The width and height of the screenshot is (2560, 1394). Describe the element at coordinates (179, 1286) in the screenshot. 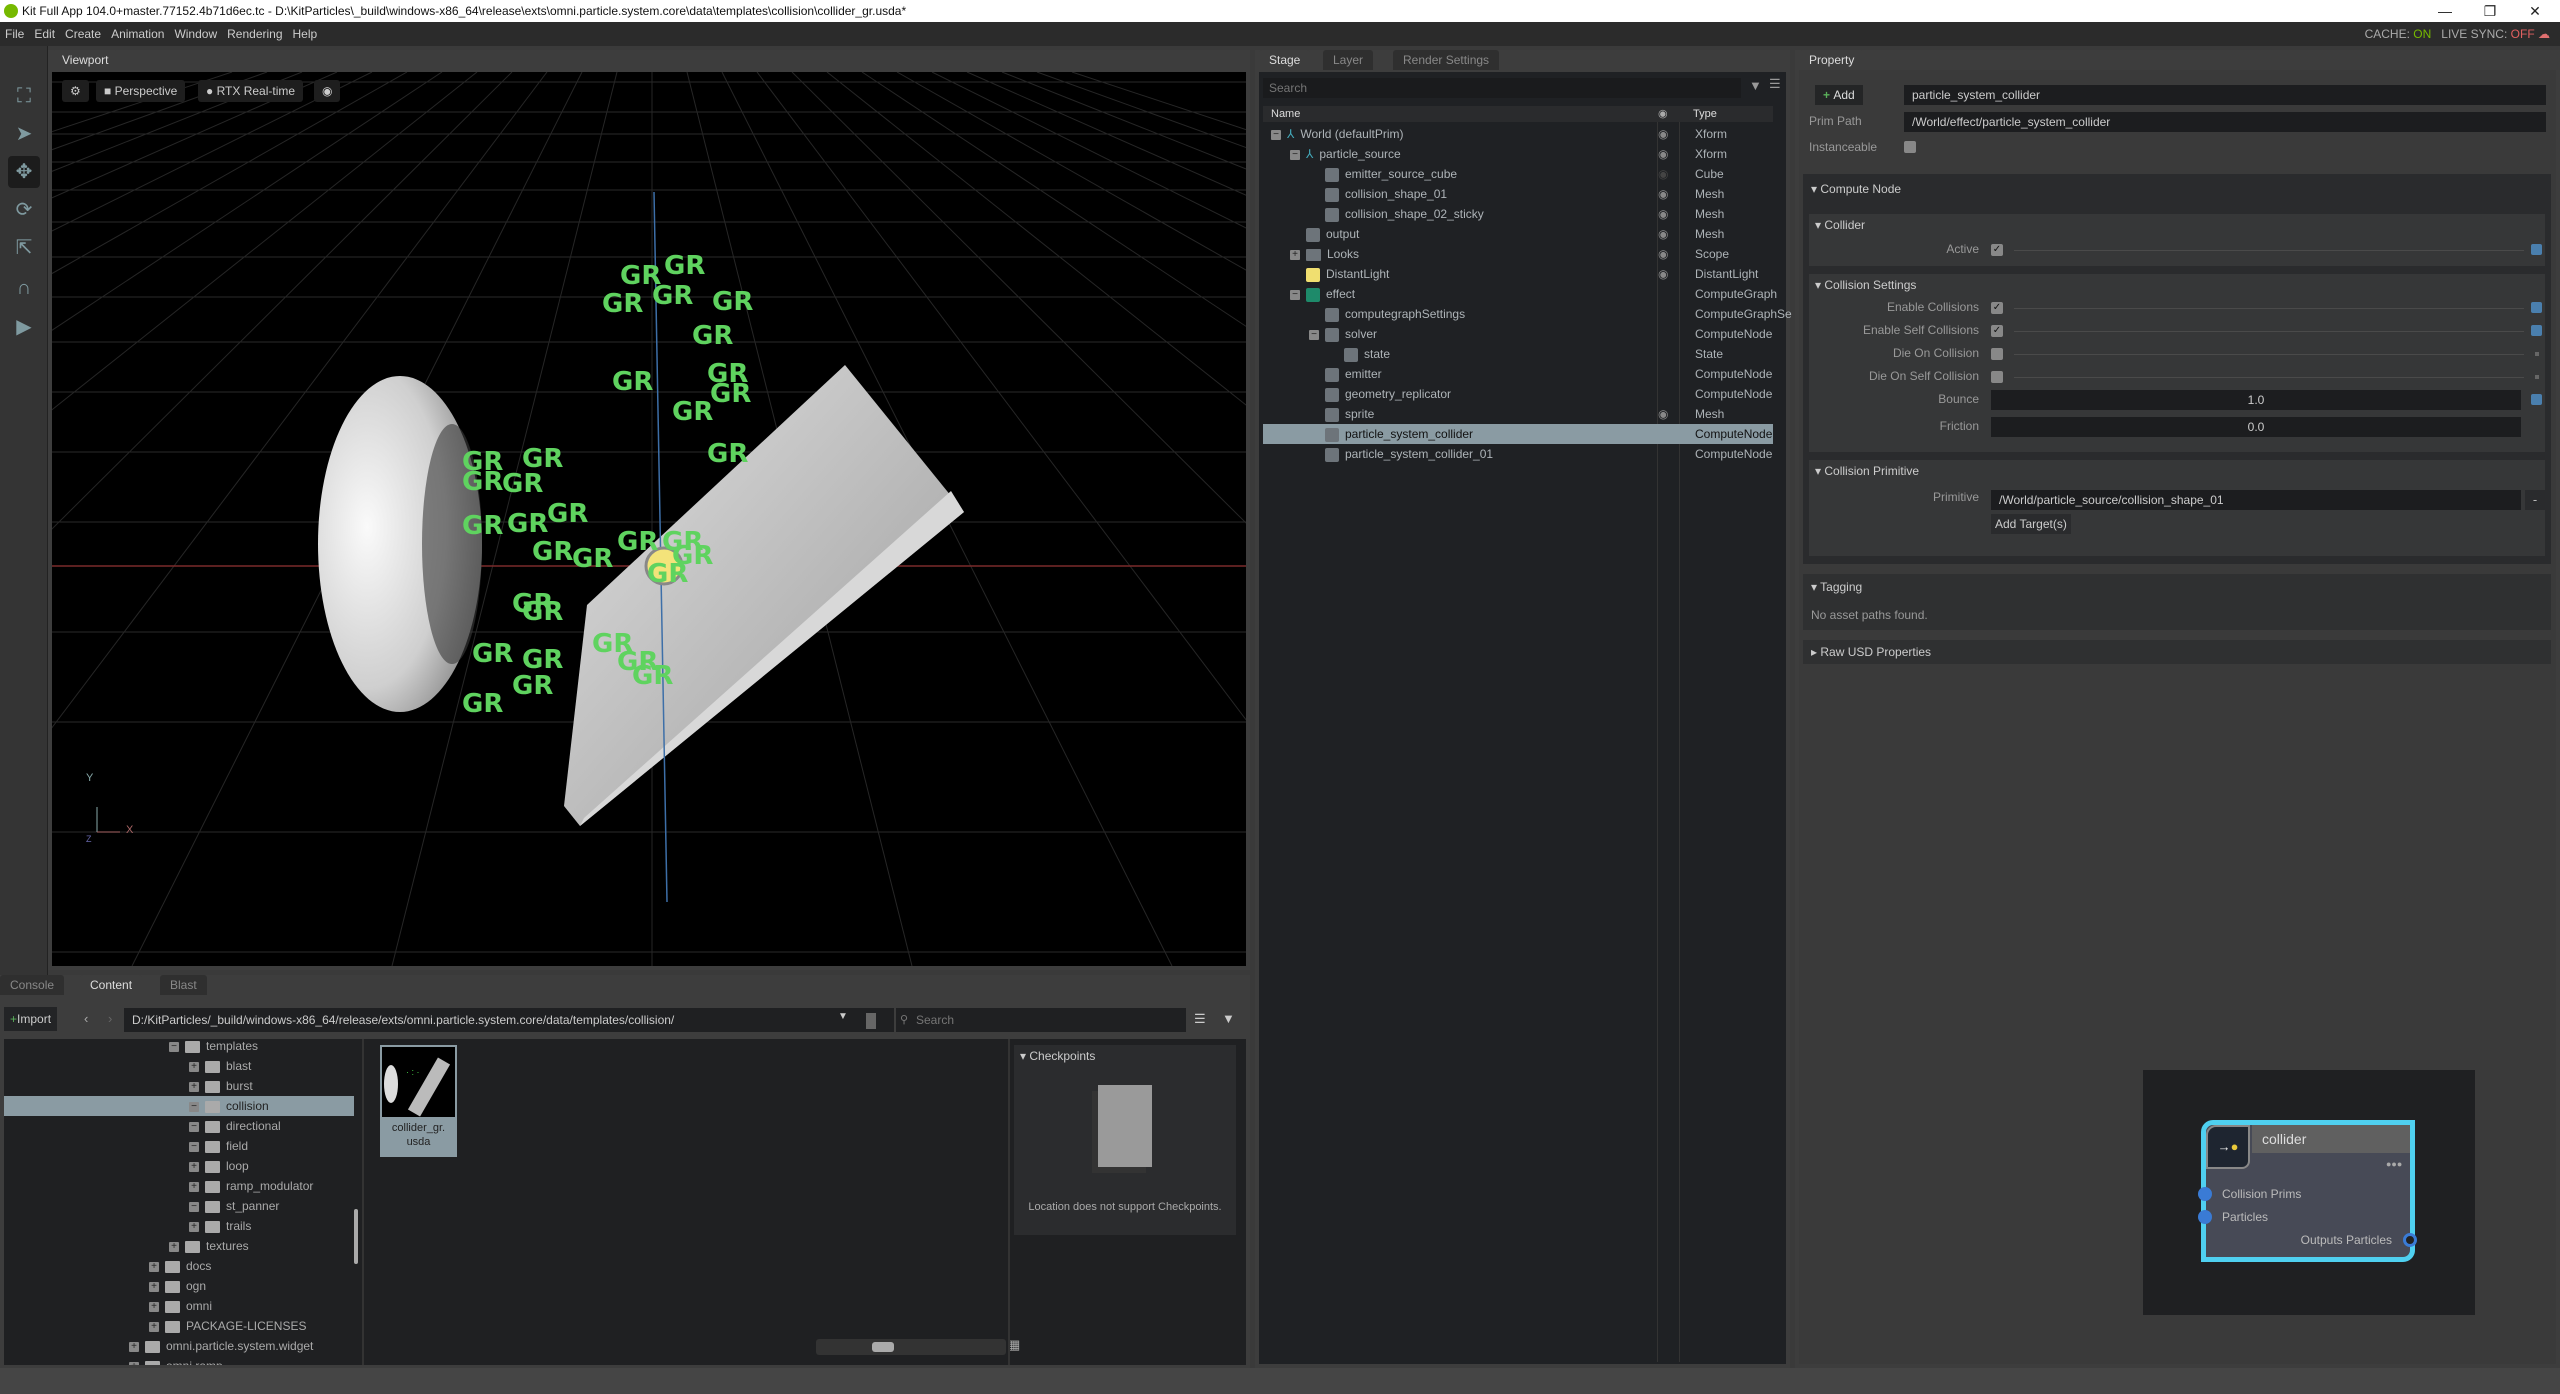

I see `folder-tree-item: + ogn` at that location.